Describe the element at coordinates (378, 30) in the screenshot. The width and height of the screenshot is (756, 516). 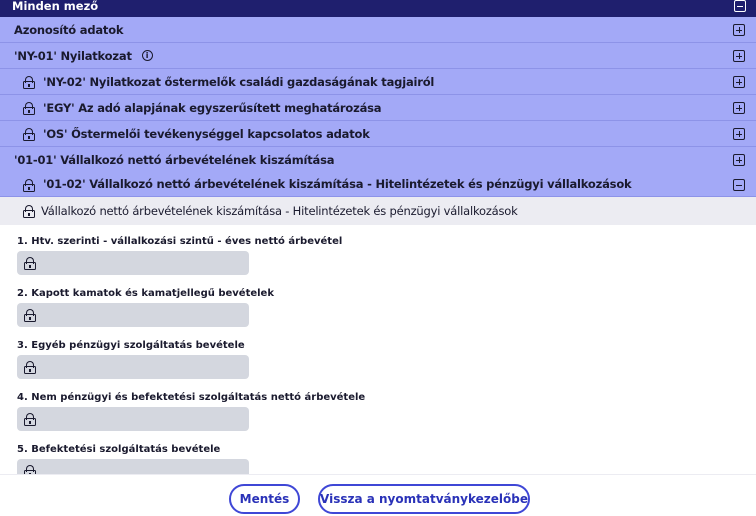
I see `section-azonosito: Azonosító adatok` at that location.